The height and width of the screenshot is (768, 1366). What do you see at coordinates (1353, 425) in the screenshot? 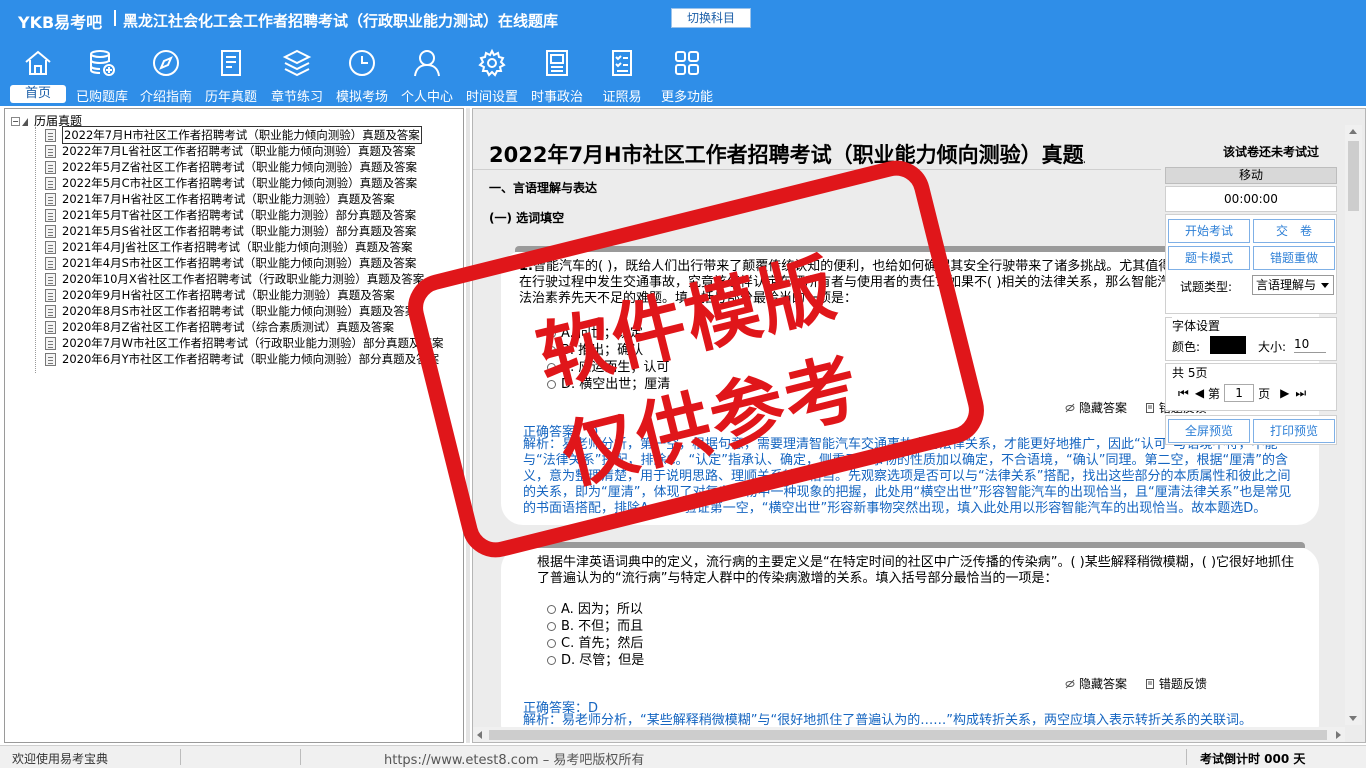
I see `vertical-scrollbar` at bounding box center [1353, 425].